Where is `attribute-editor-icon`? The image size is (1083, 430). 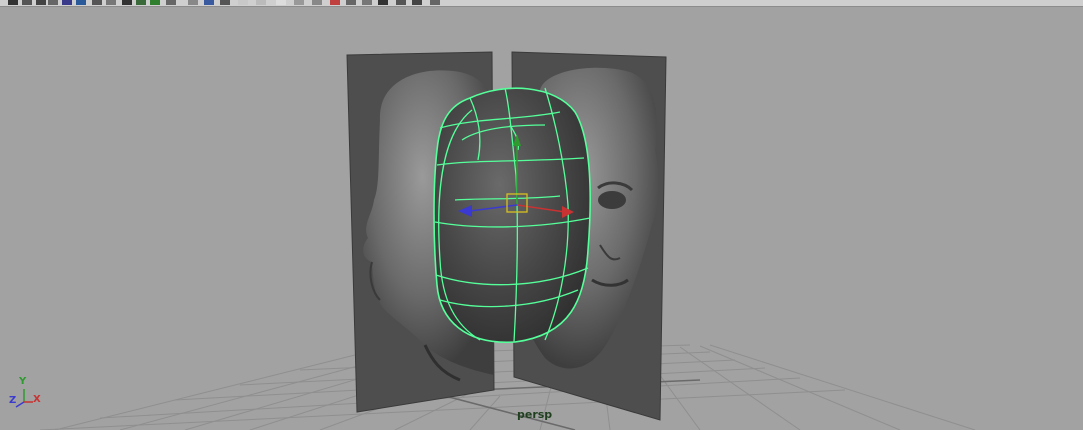
attribute-editor-icon is located at coordinates (417, 2).